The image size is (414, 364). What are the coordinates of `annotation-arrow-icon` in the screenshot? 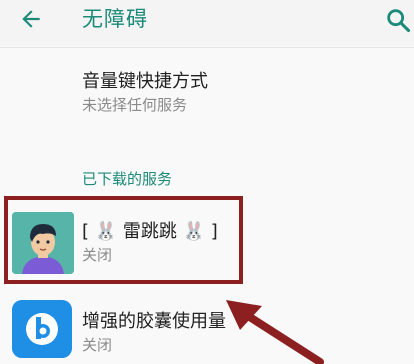 It's located at (275, 332).